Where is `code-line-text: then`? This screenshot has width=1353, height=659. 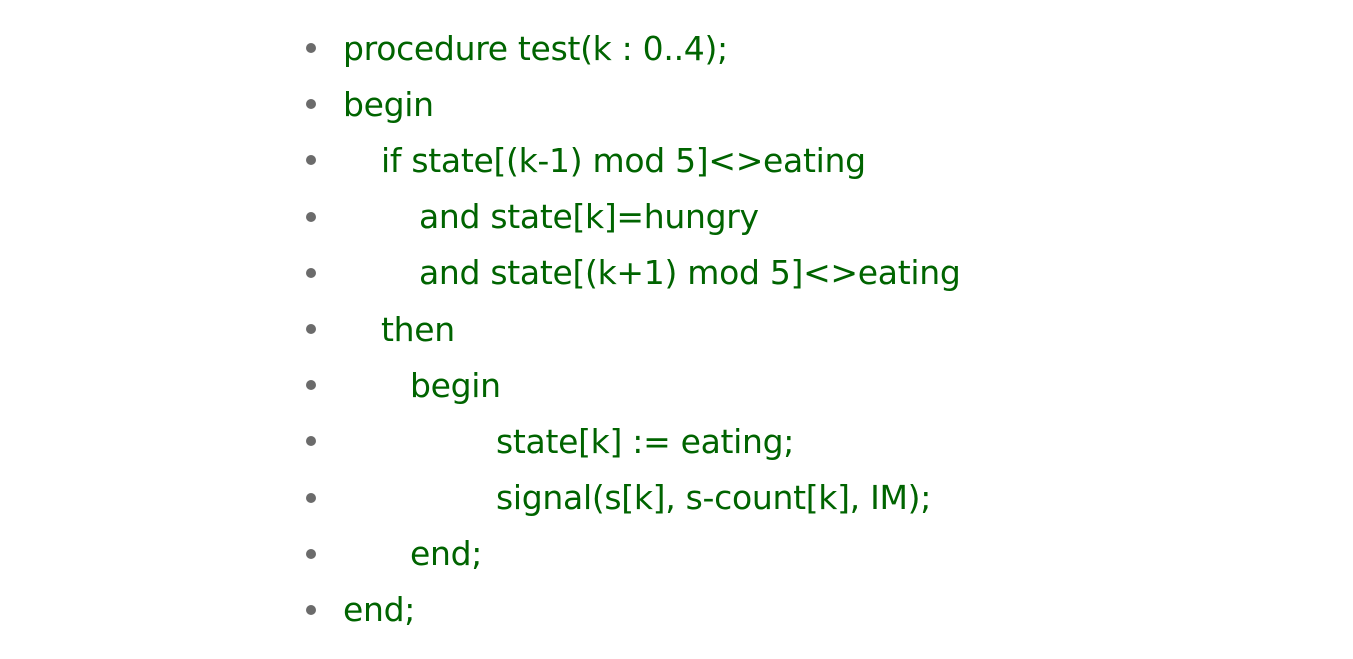
code-line-text: then is located at coordinates (418, 329).